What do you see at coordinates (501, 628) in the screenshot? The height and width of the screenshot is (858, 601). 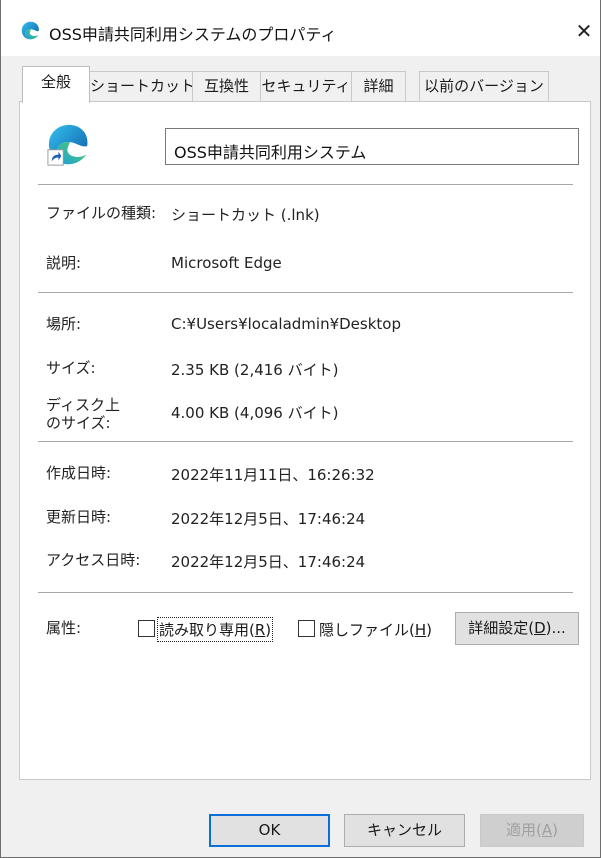 I see `advanced-text: 詳細設定(` at bounding box center [501, 628].